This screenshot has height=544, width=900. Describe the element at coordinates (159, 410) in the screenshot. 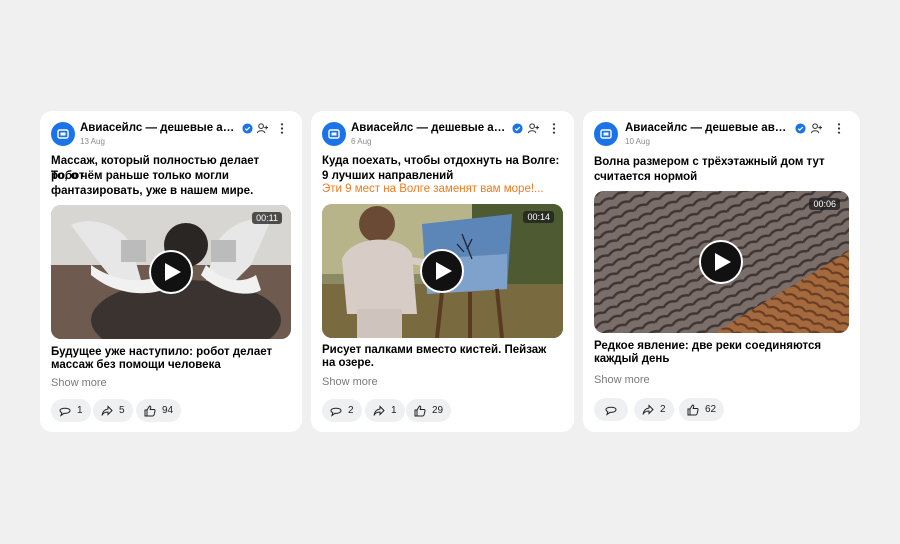

I see `like-button: 94` at that location.